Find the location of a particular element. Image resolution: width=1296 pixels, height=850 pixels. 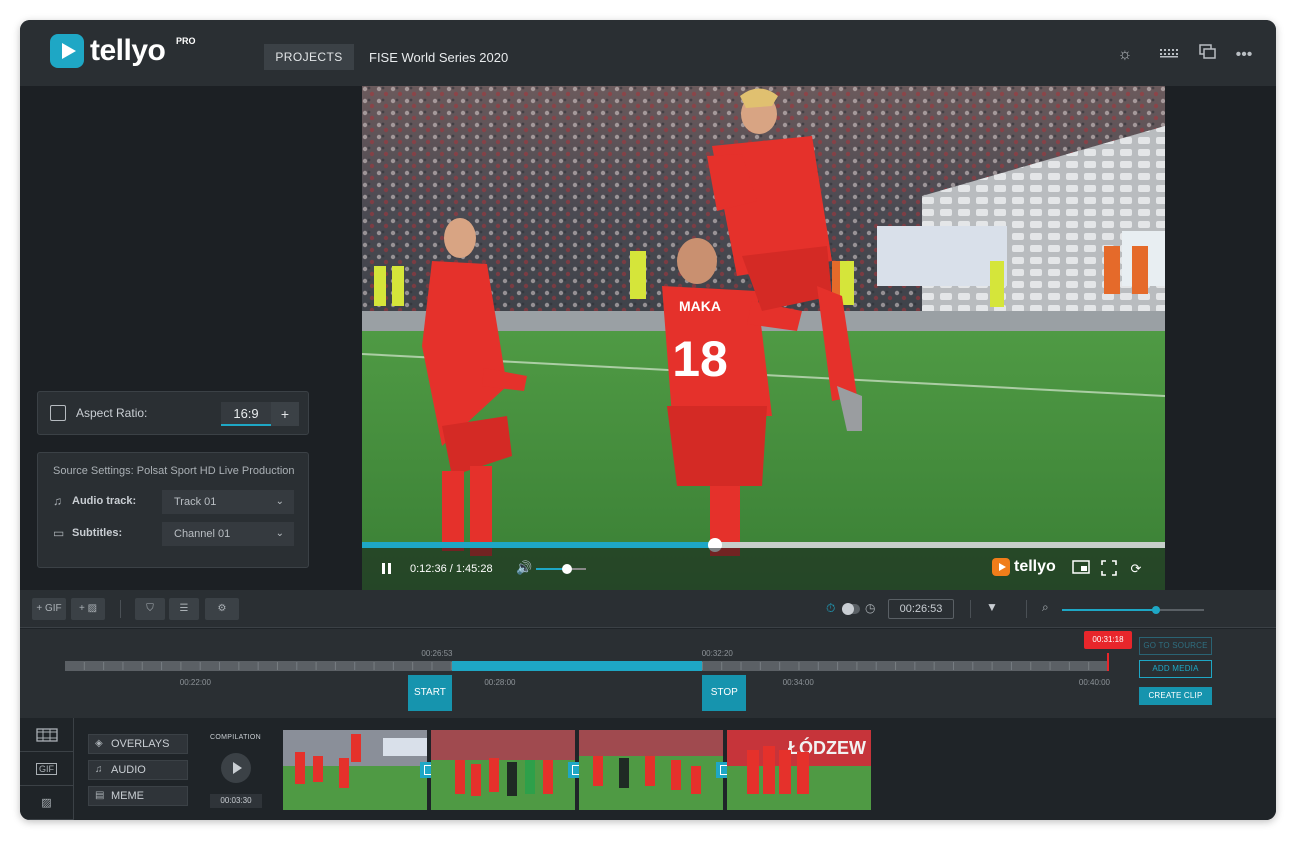

watermark-text: tellyo is located at coordinates (1035, 566).